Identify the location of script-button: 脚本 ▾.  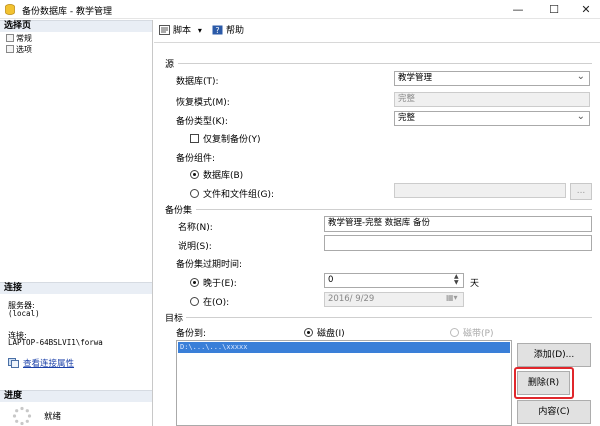
(180, 31).